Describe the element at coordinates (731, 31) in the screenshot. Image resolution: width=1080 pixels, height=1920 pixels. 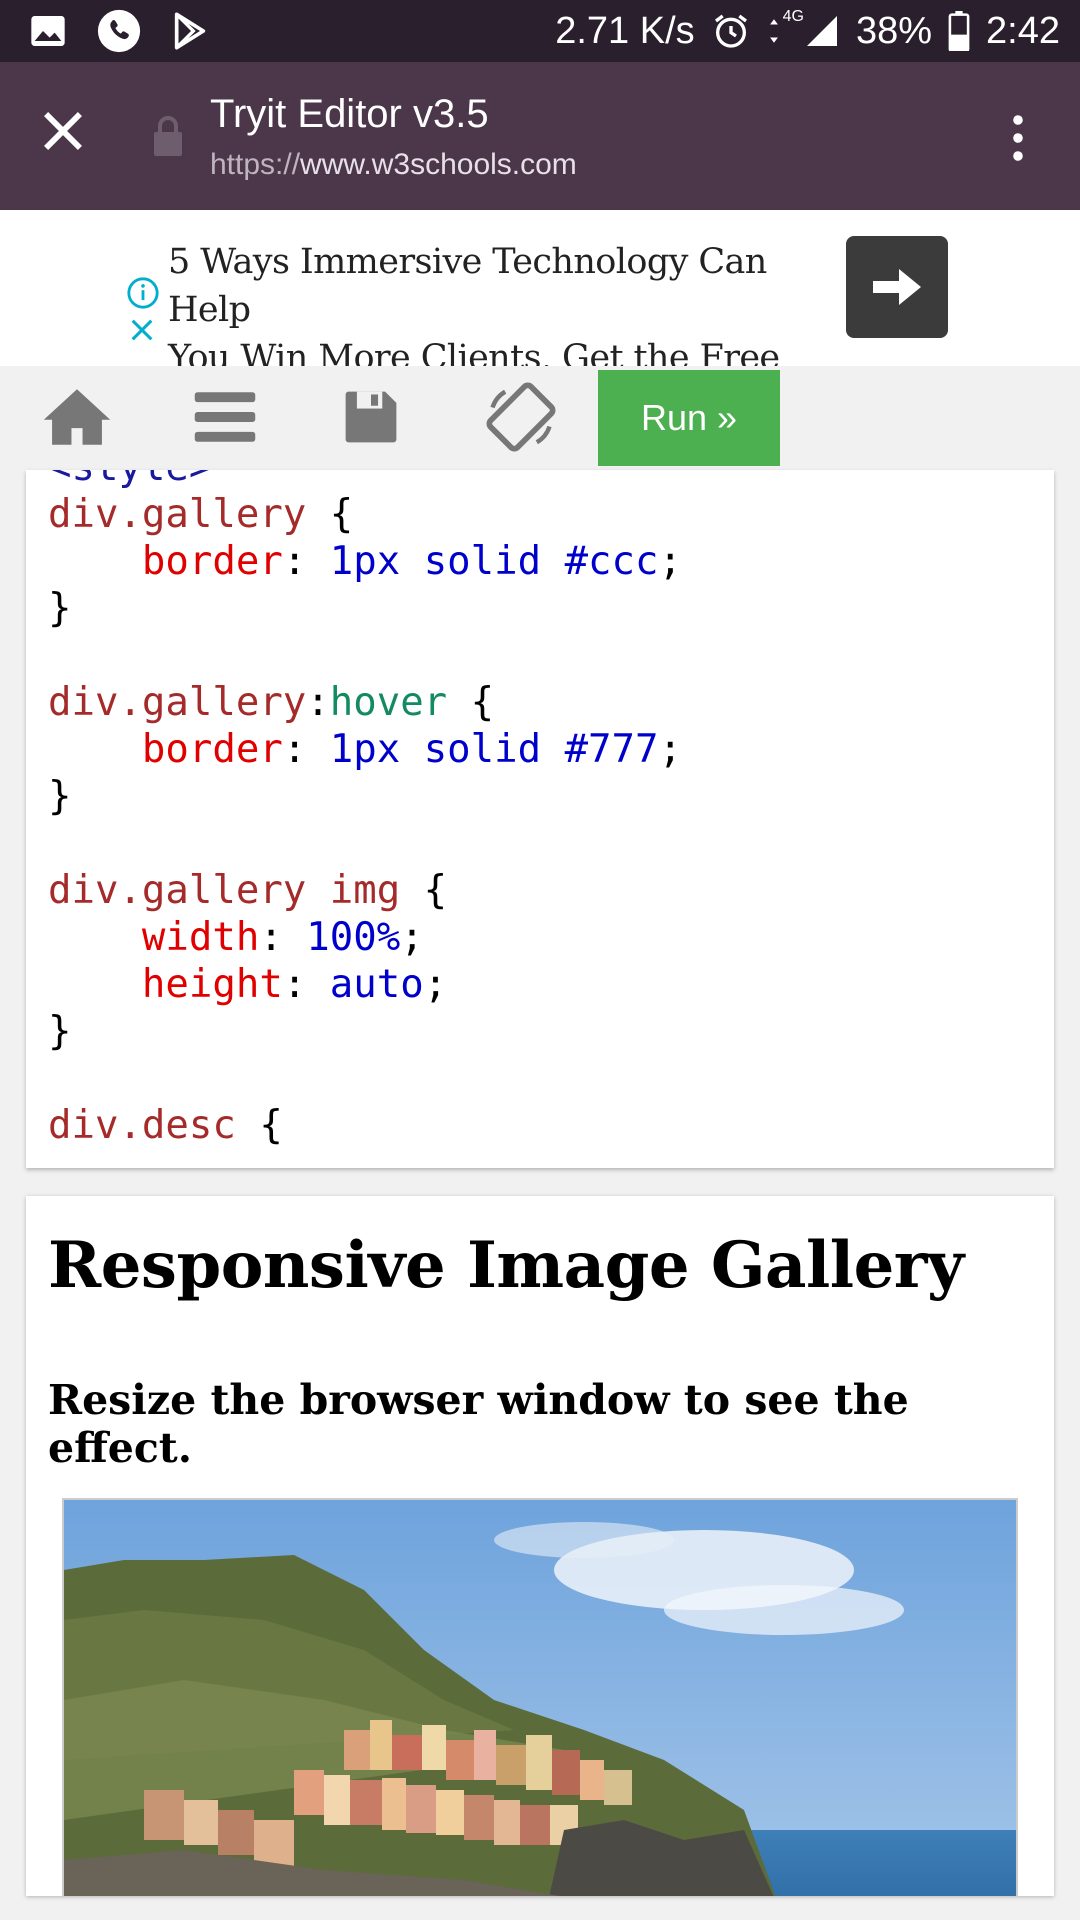
I see `alarm-icon` at that location.